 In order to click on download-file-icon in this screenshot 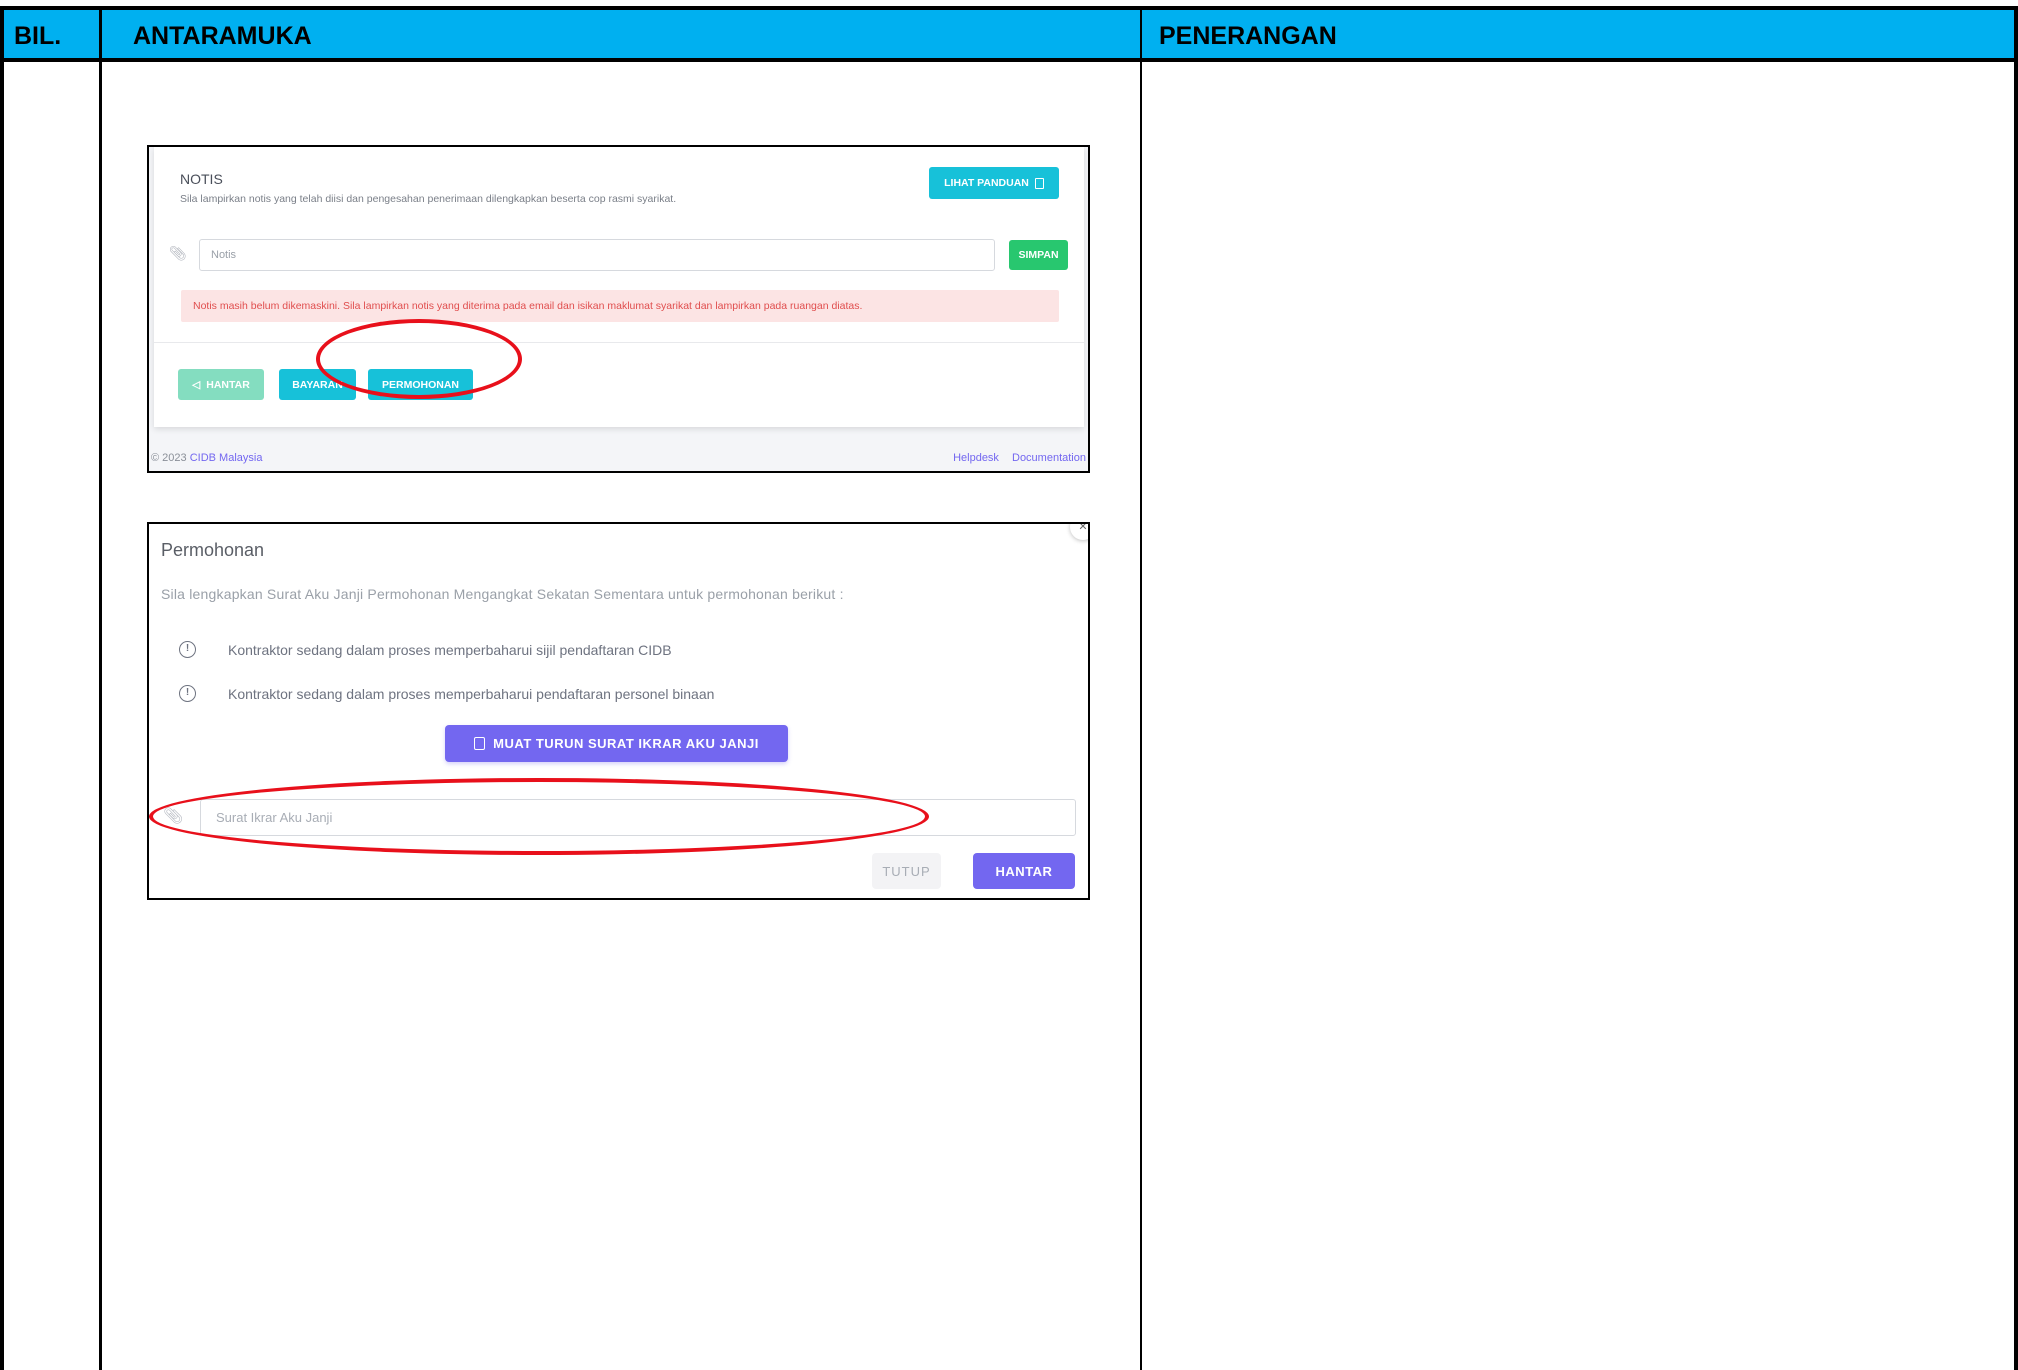, I will do `click(480, 743)`.